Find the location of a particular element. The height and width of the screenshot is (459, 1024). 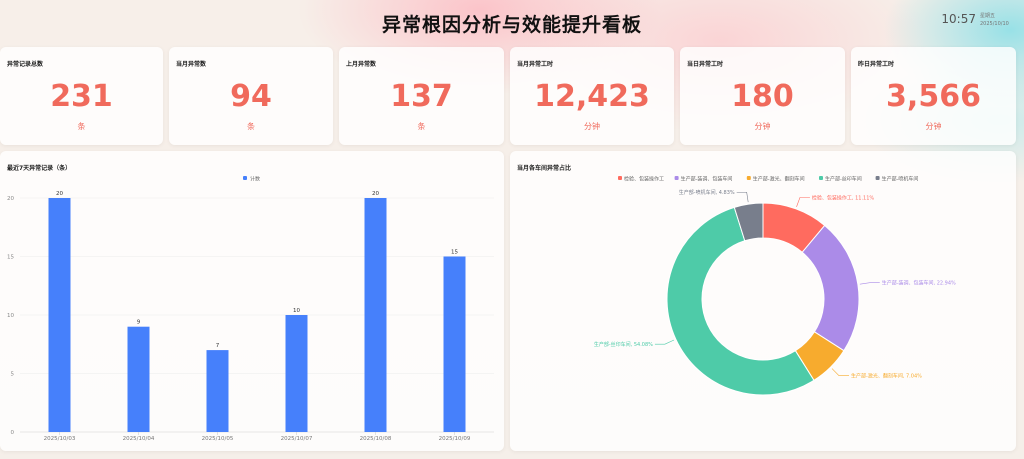

legend-label: 检验、包装操作工 is located at coordinates (644, 179).